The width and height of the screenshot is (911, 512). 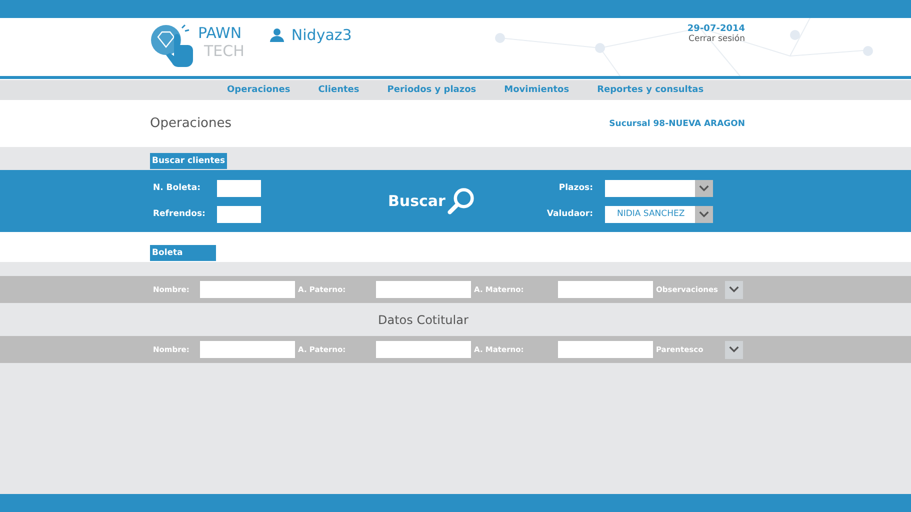 What do you see at coordinates (650, 90) in the screenshot?
I see `nav-link: Reportes y consultas` at bounding box center [650, 90].